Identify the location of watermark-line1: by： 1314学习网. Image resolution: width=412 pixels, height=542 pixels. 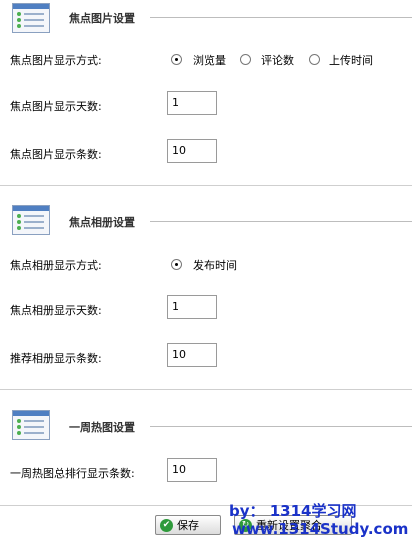
(293, 511).